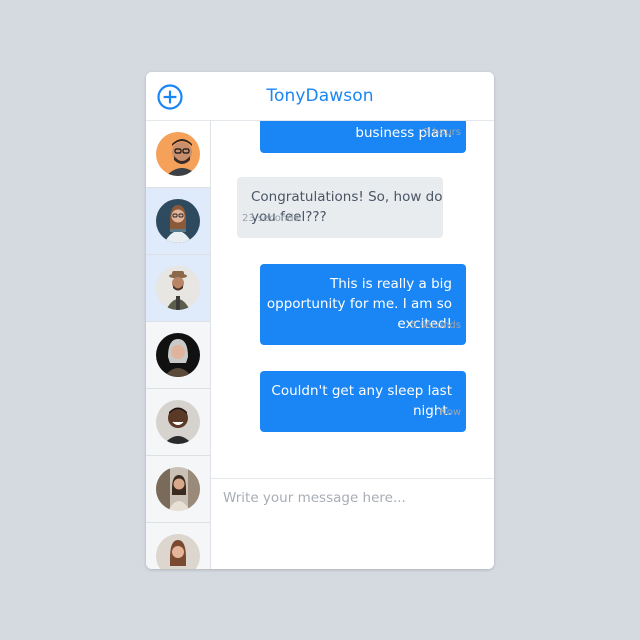  I want to click on message-bubble-outgoing: Couldn't get any sleep last night., so click(363, 401).